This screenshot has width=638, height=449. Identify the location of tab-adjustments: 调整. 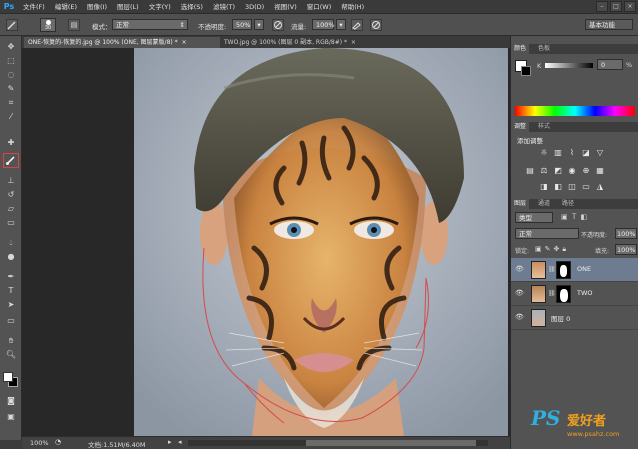
(520, 127).